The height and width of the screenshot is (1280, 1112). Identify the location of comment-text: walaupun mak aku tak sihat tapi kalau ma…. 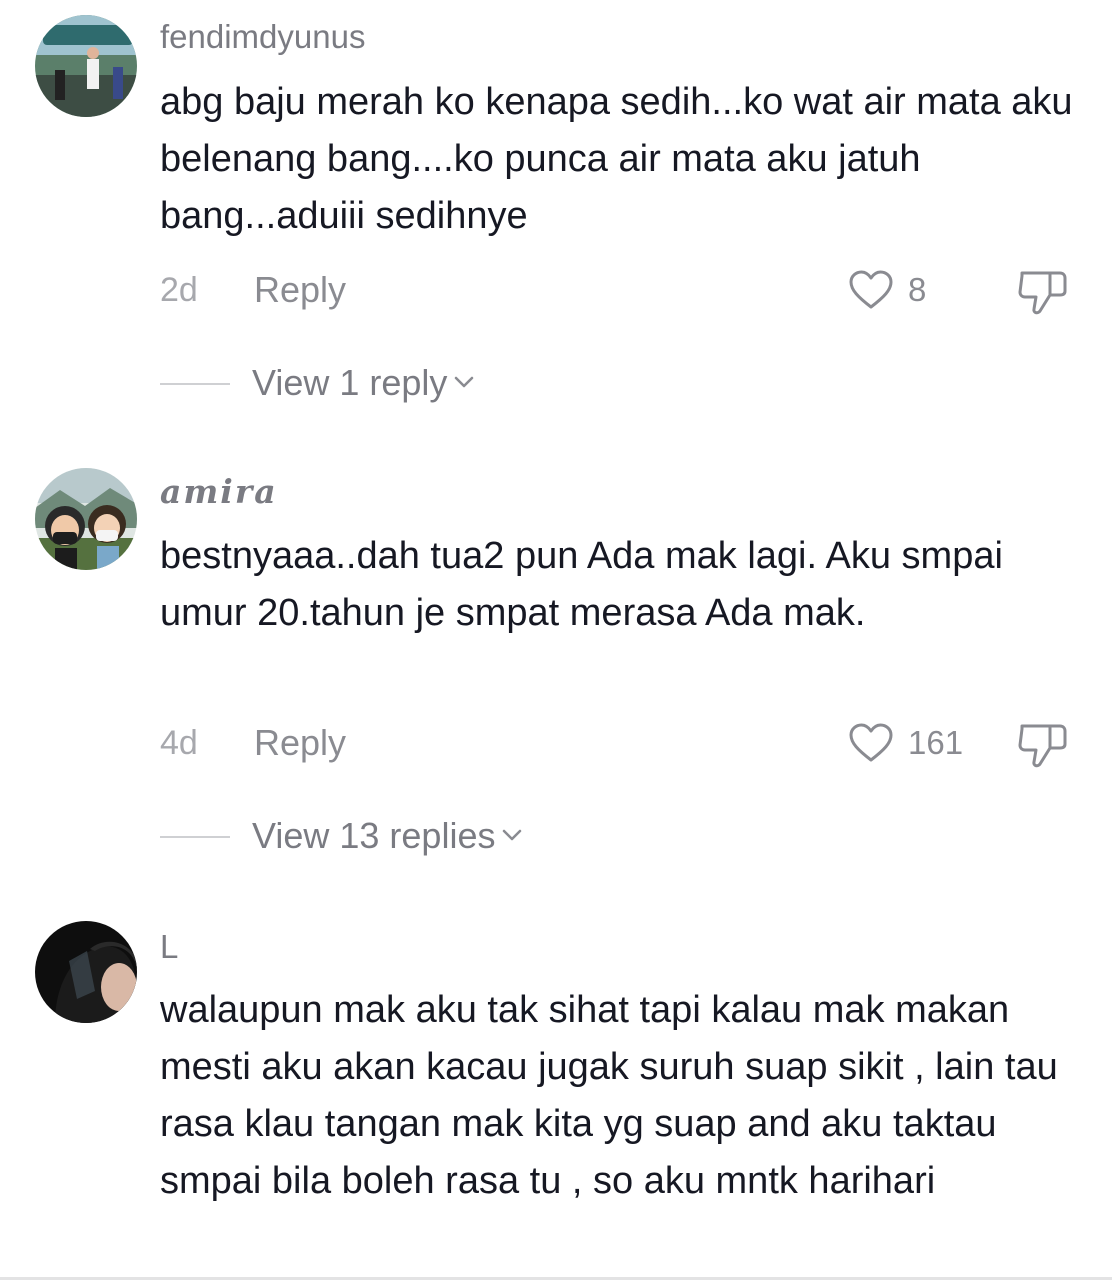
(609, 1095).